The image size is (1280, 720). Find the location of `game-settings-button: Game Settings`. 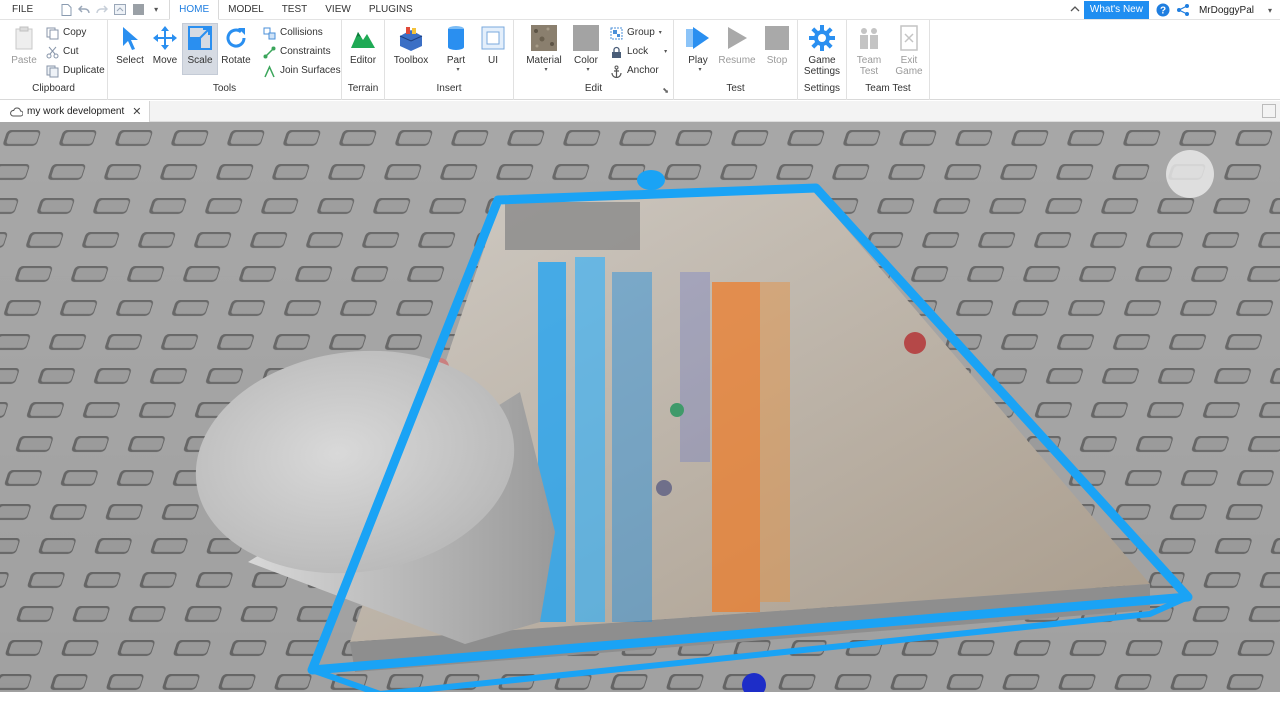

game-settings-button: Game Settings is located at coordinates (822, 50).